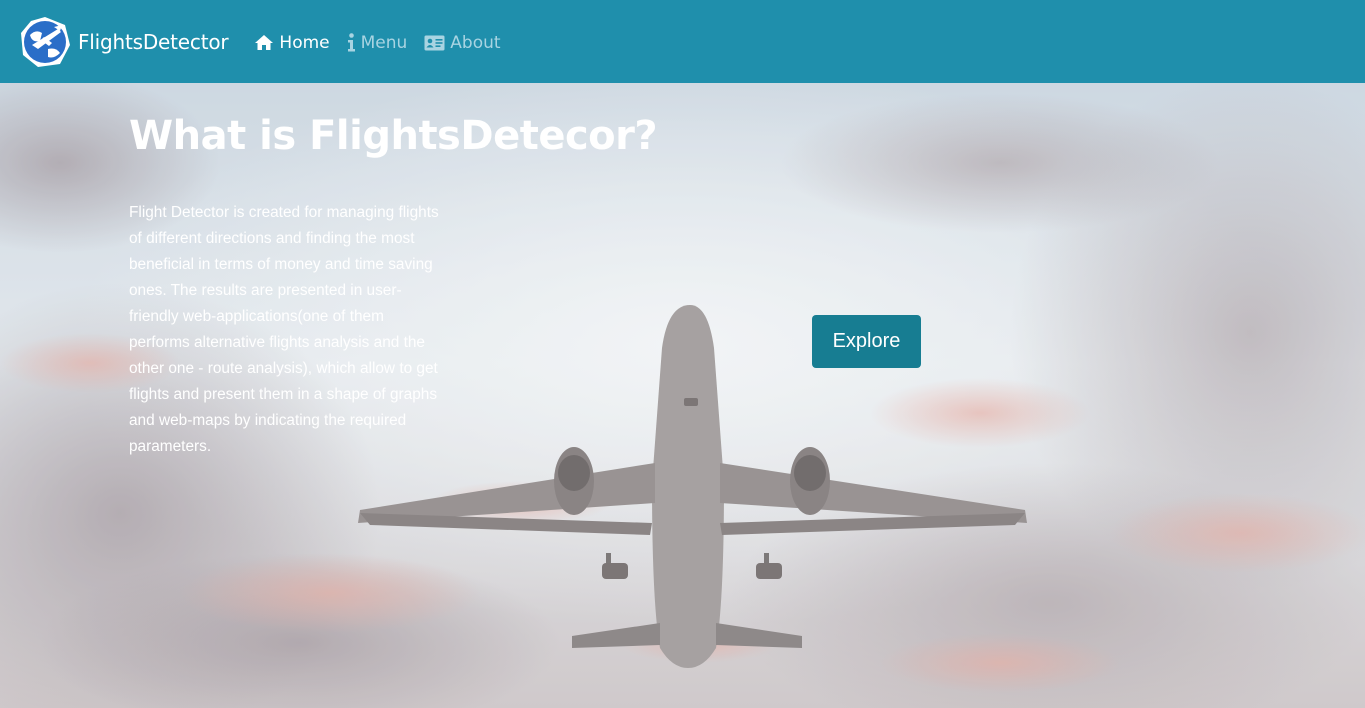  Describe the element at coordinates (393, 136) in the screenshot. I see `hero-title: What is FlightsDetecor?` at that location.